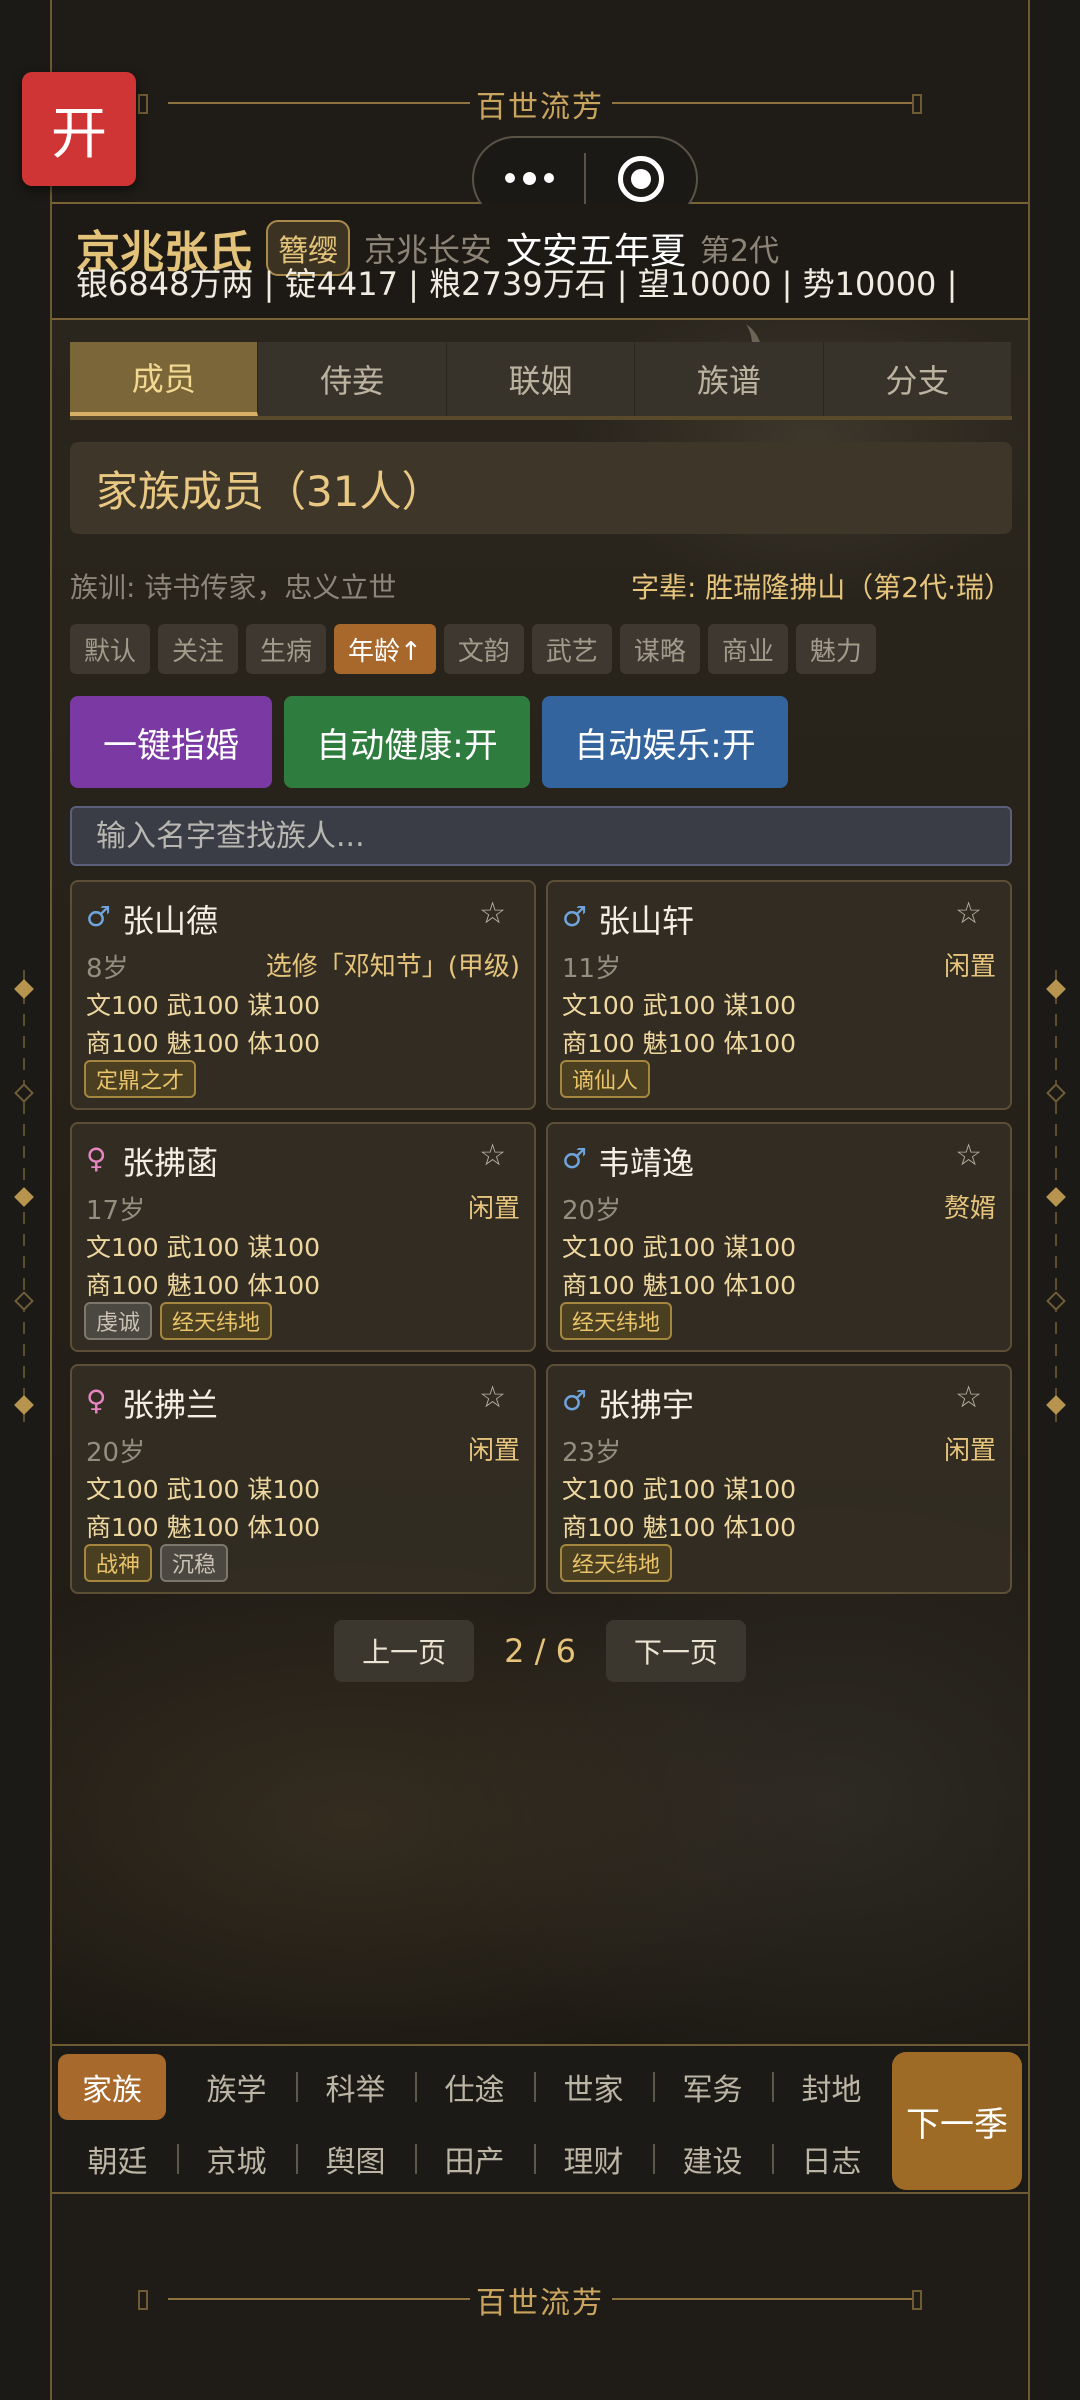  I want to click on next-season-button: 下一季, so click(957, 2121).